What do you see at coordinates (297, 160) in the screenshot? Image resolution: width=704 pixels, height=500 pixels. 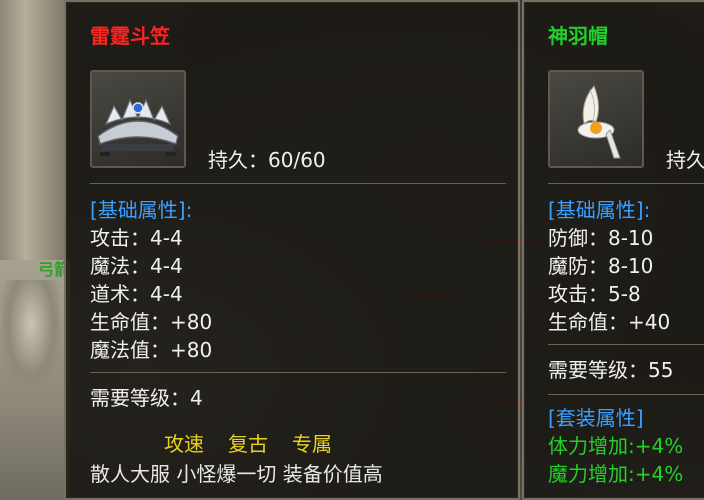 I see `durability-value: 60/60` at bounding box center [297, 160].